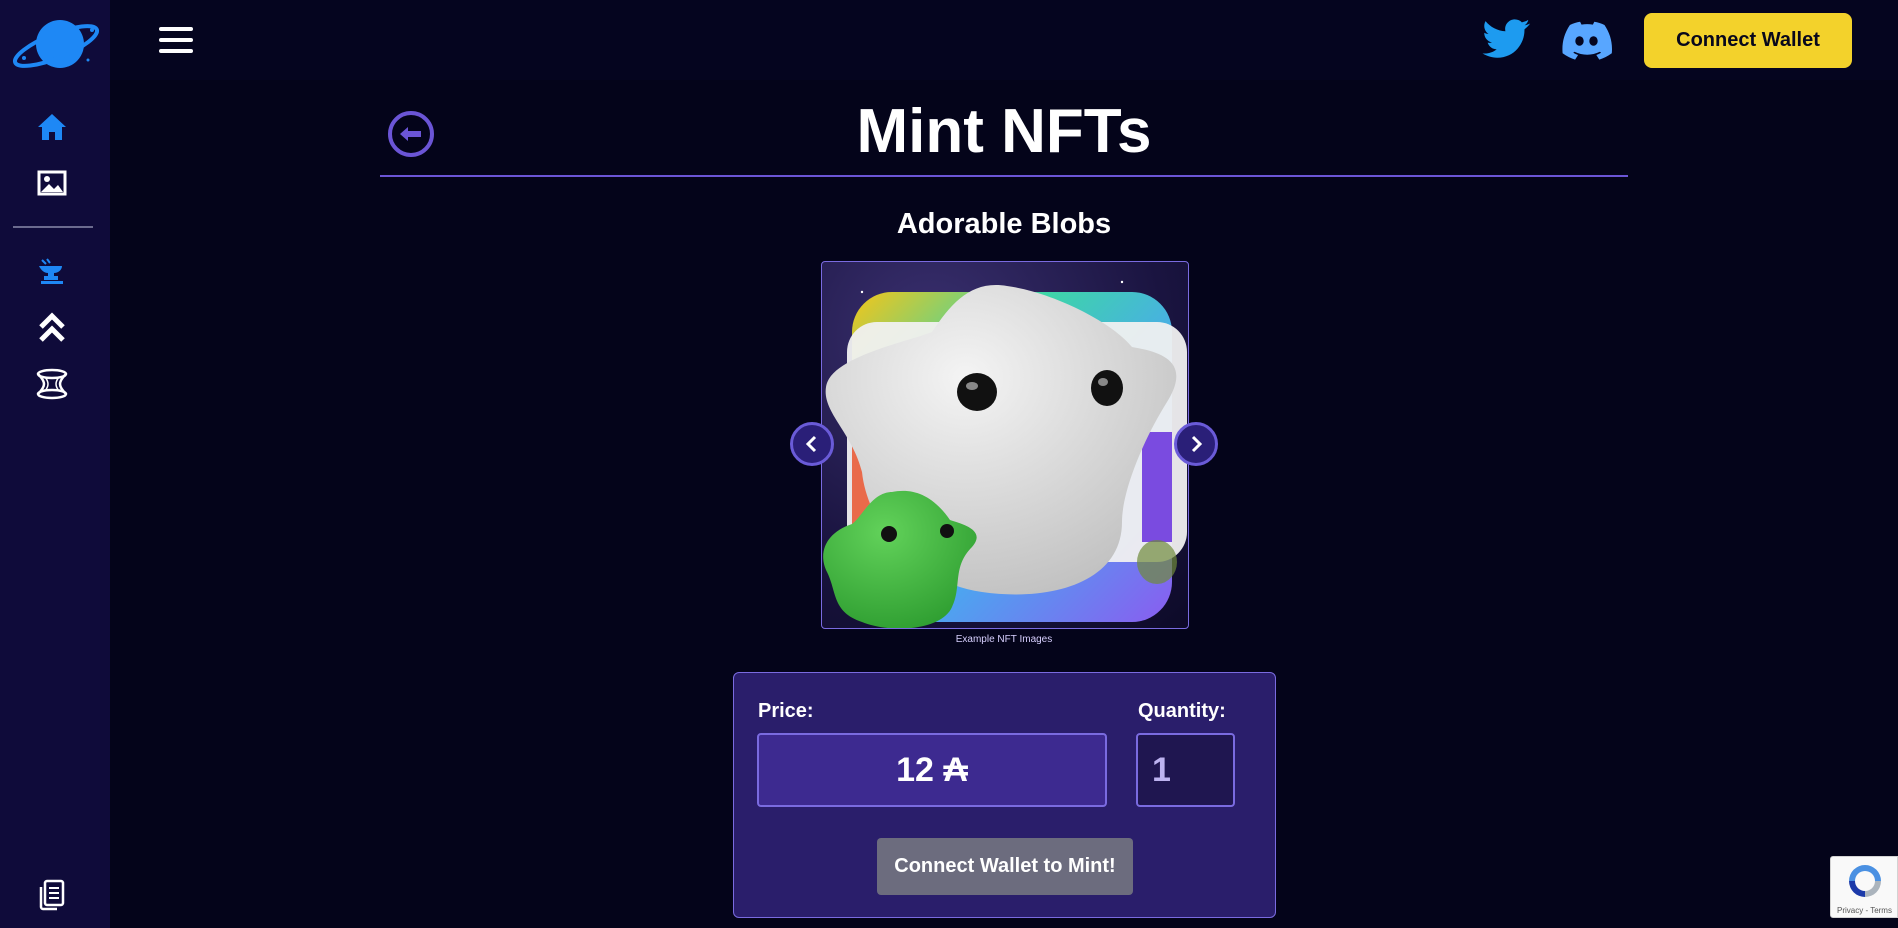  I want to click on sidebar-item-forge, so click(52, 271).